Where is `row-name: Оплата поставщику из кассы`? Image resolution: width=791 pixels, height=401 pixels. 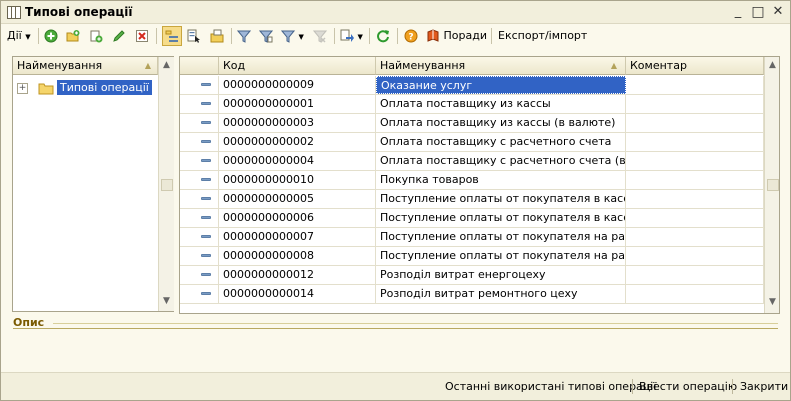 row-name: Оплата поставщику из кассы is located at coordinates (501, 104).